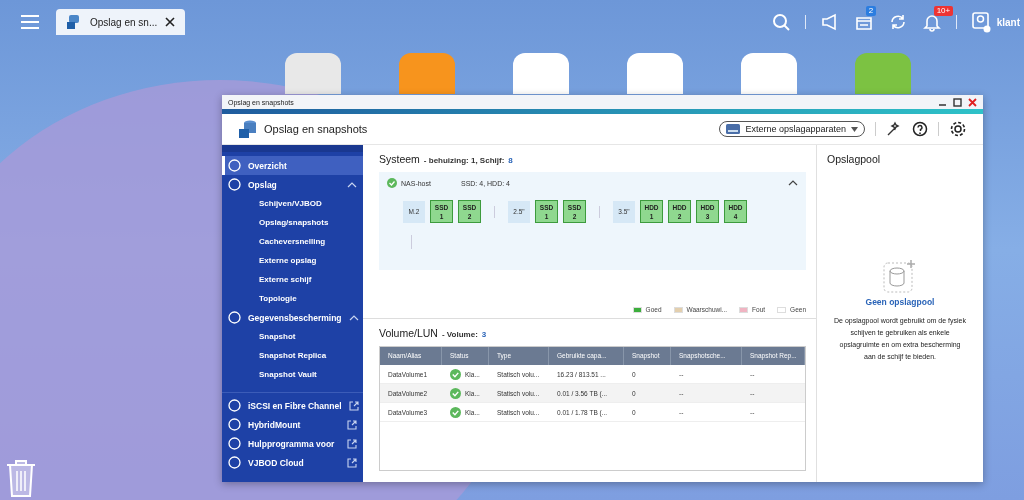 Image resolution: width=1024 pixels, height=500 pixels. What do you see at coordinates (30, 22) in the screenshot?
I see `menu-icon` at bounding box center [30, 22].